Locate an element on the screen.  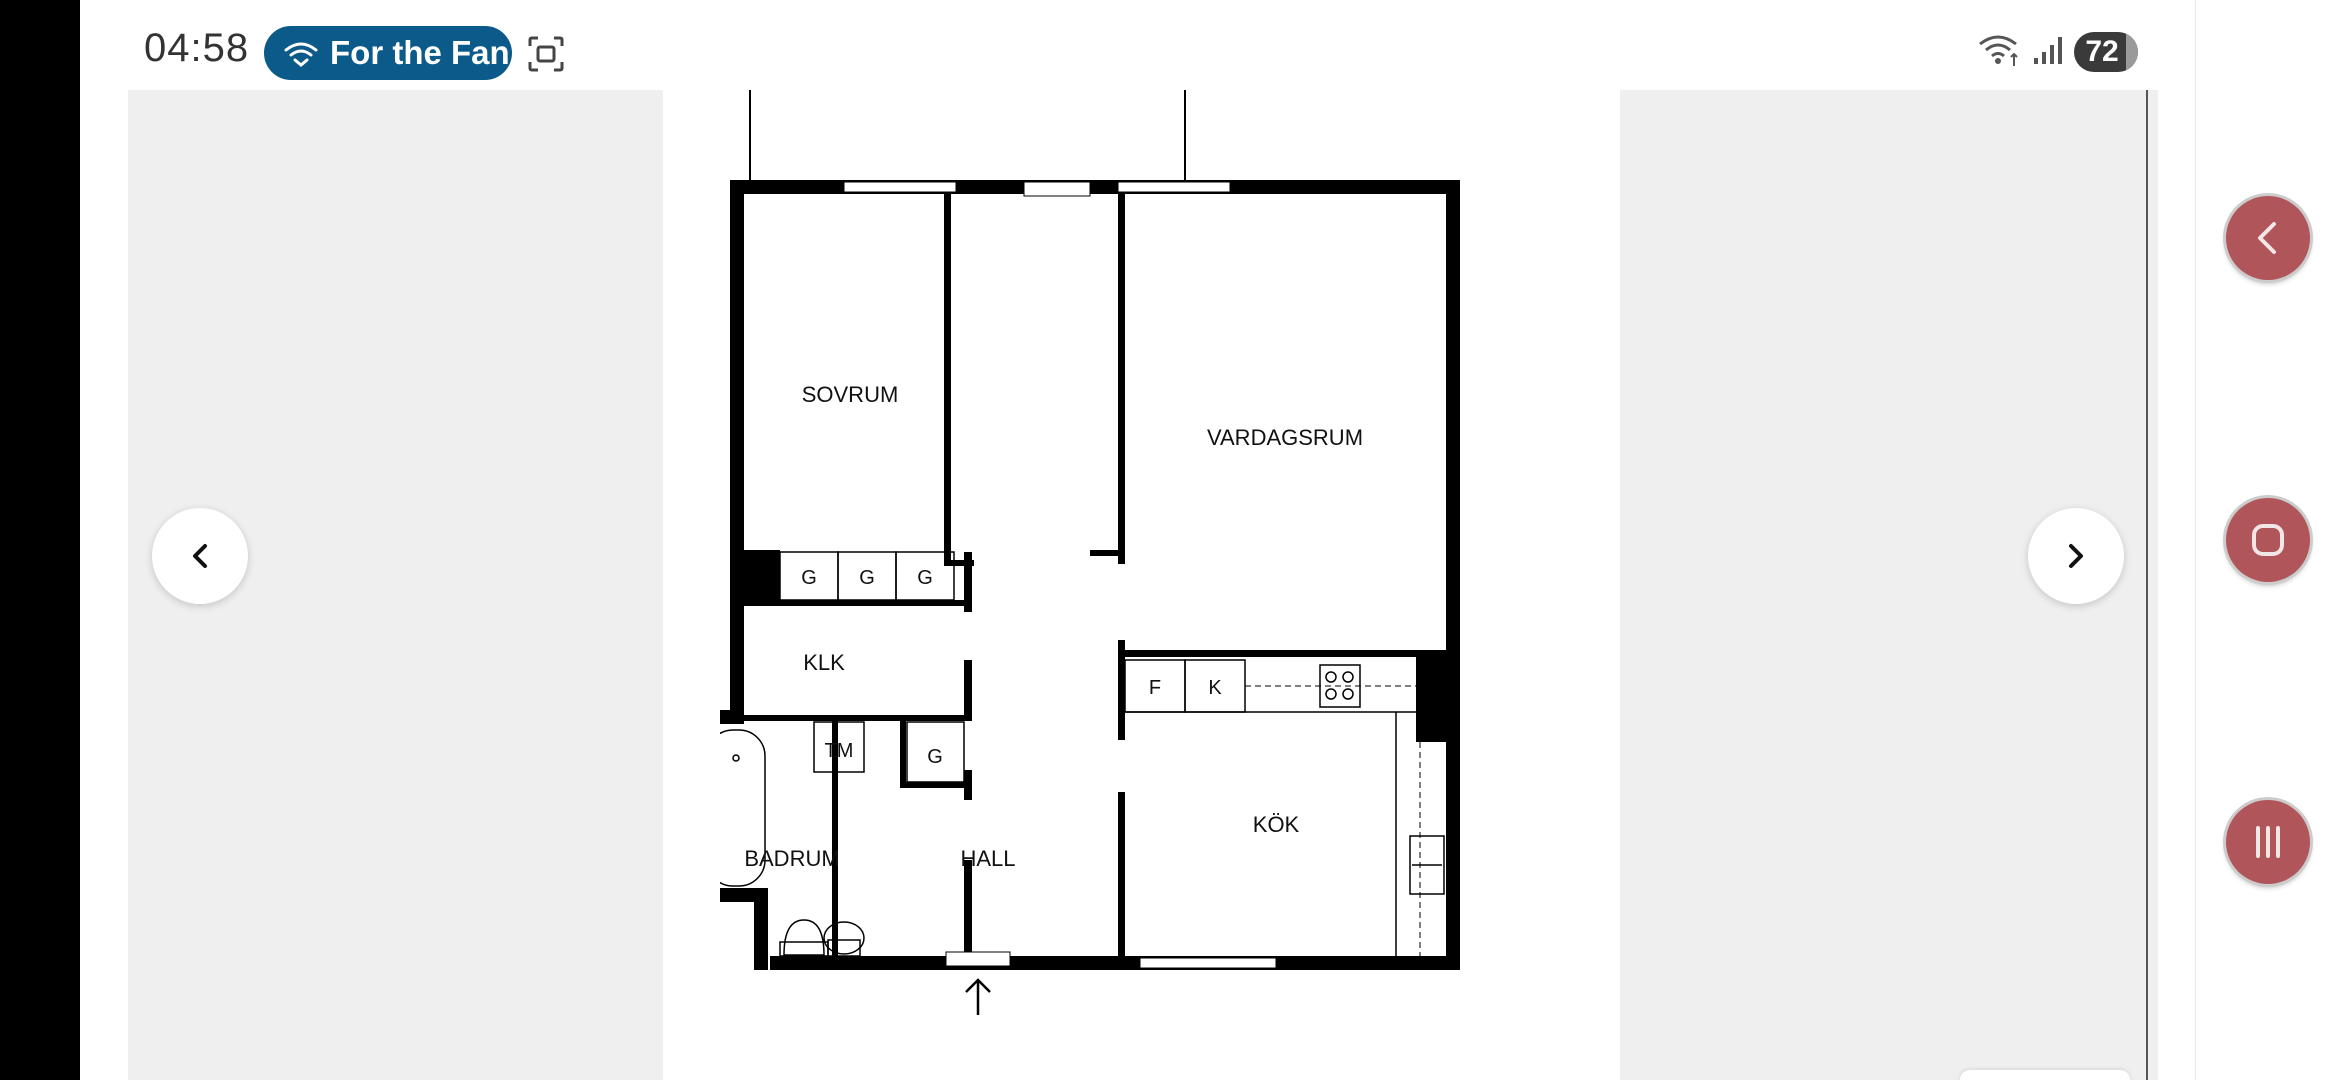
system-nav-panel is located at coordinates (2267, 540).